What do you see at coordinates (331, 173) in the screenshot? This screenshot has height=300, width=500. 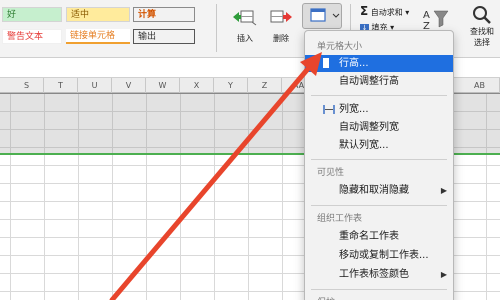 I see `menu-section-visibility: 可见性` at bounding box center [331, 173].